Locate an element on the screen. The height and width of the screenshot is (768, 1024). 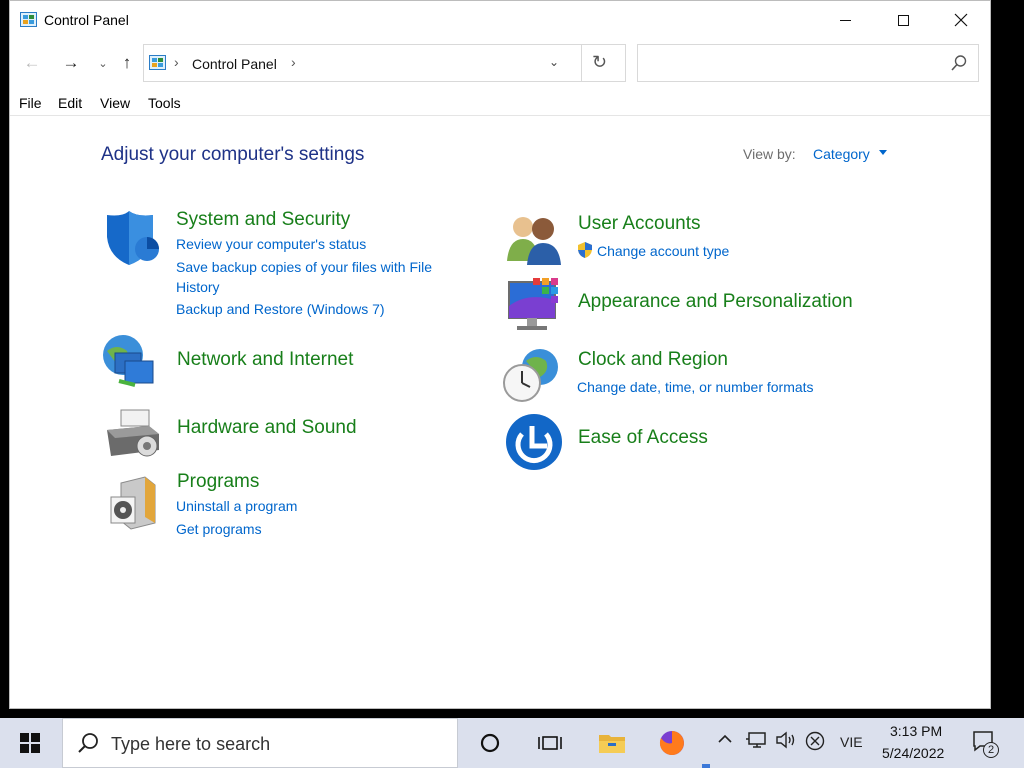
link-change-date-time-formats: Change date, time, or number formats is located at coordinates (695, 387).